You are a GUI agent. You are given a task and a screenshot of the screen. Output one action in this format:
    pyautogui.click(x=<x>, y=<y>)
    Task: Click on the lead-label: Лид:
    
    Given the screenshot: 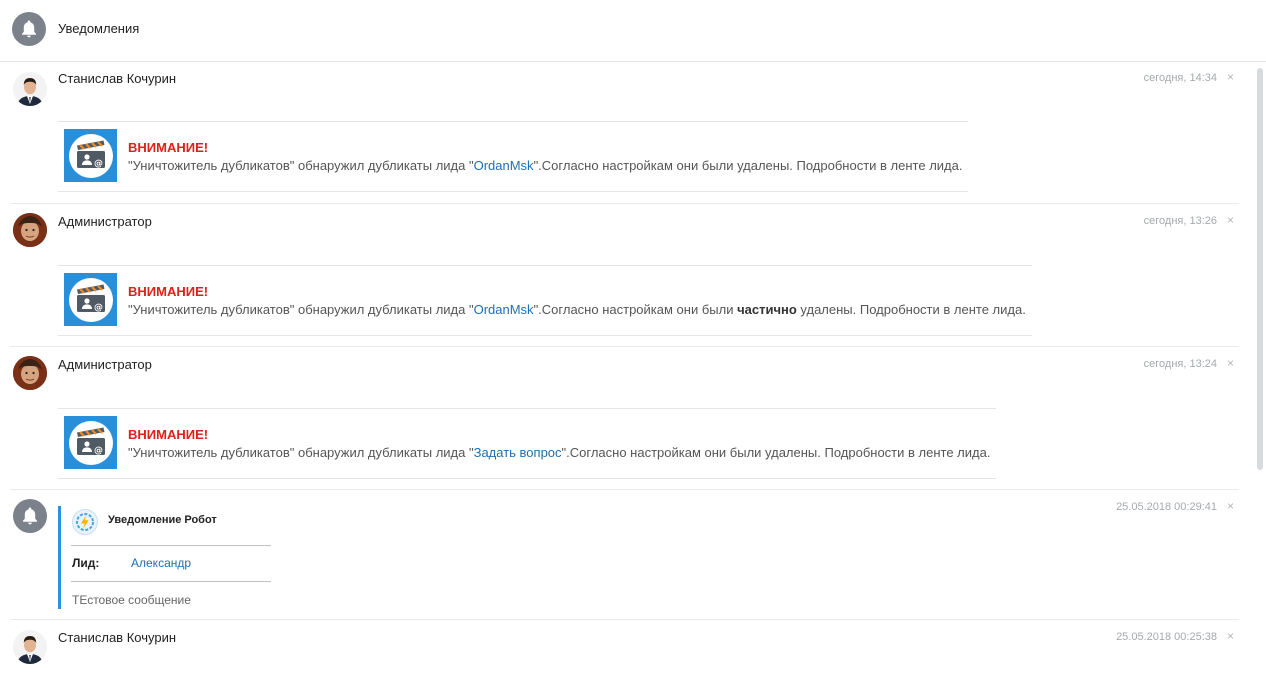 What is the action you would take?
    pyautogui.click(x=86, y=563)
    